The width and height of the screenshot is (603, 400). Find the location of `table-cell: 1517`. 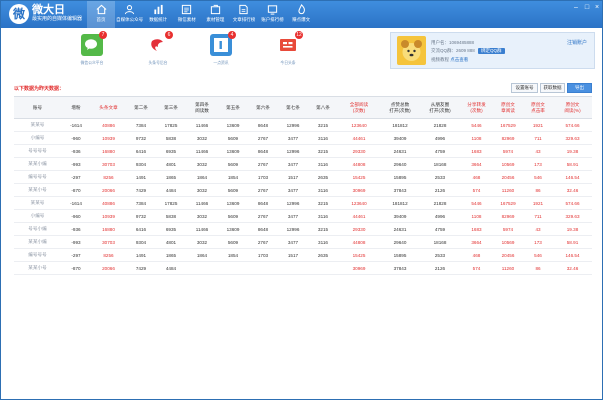

table-cell: 1517 is located at coordinates (293, 177).